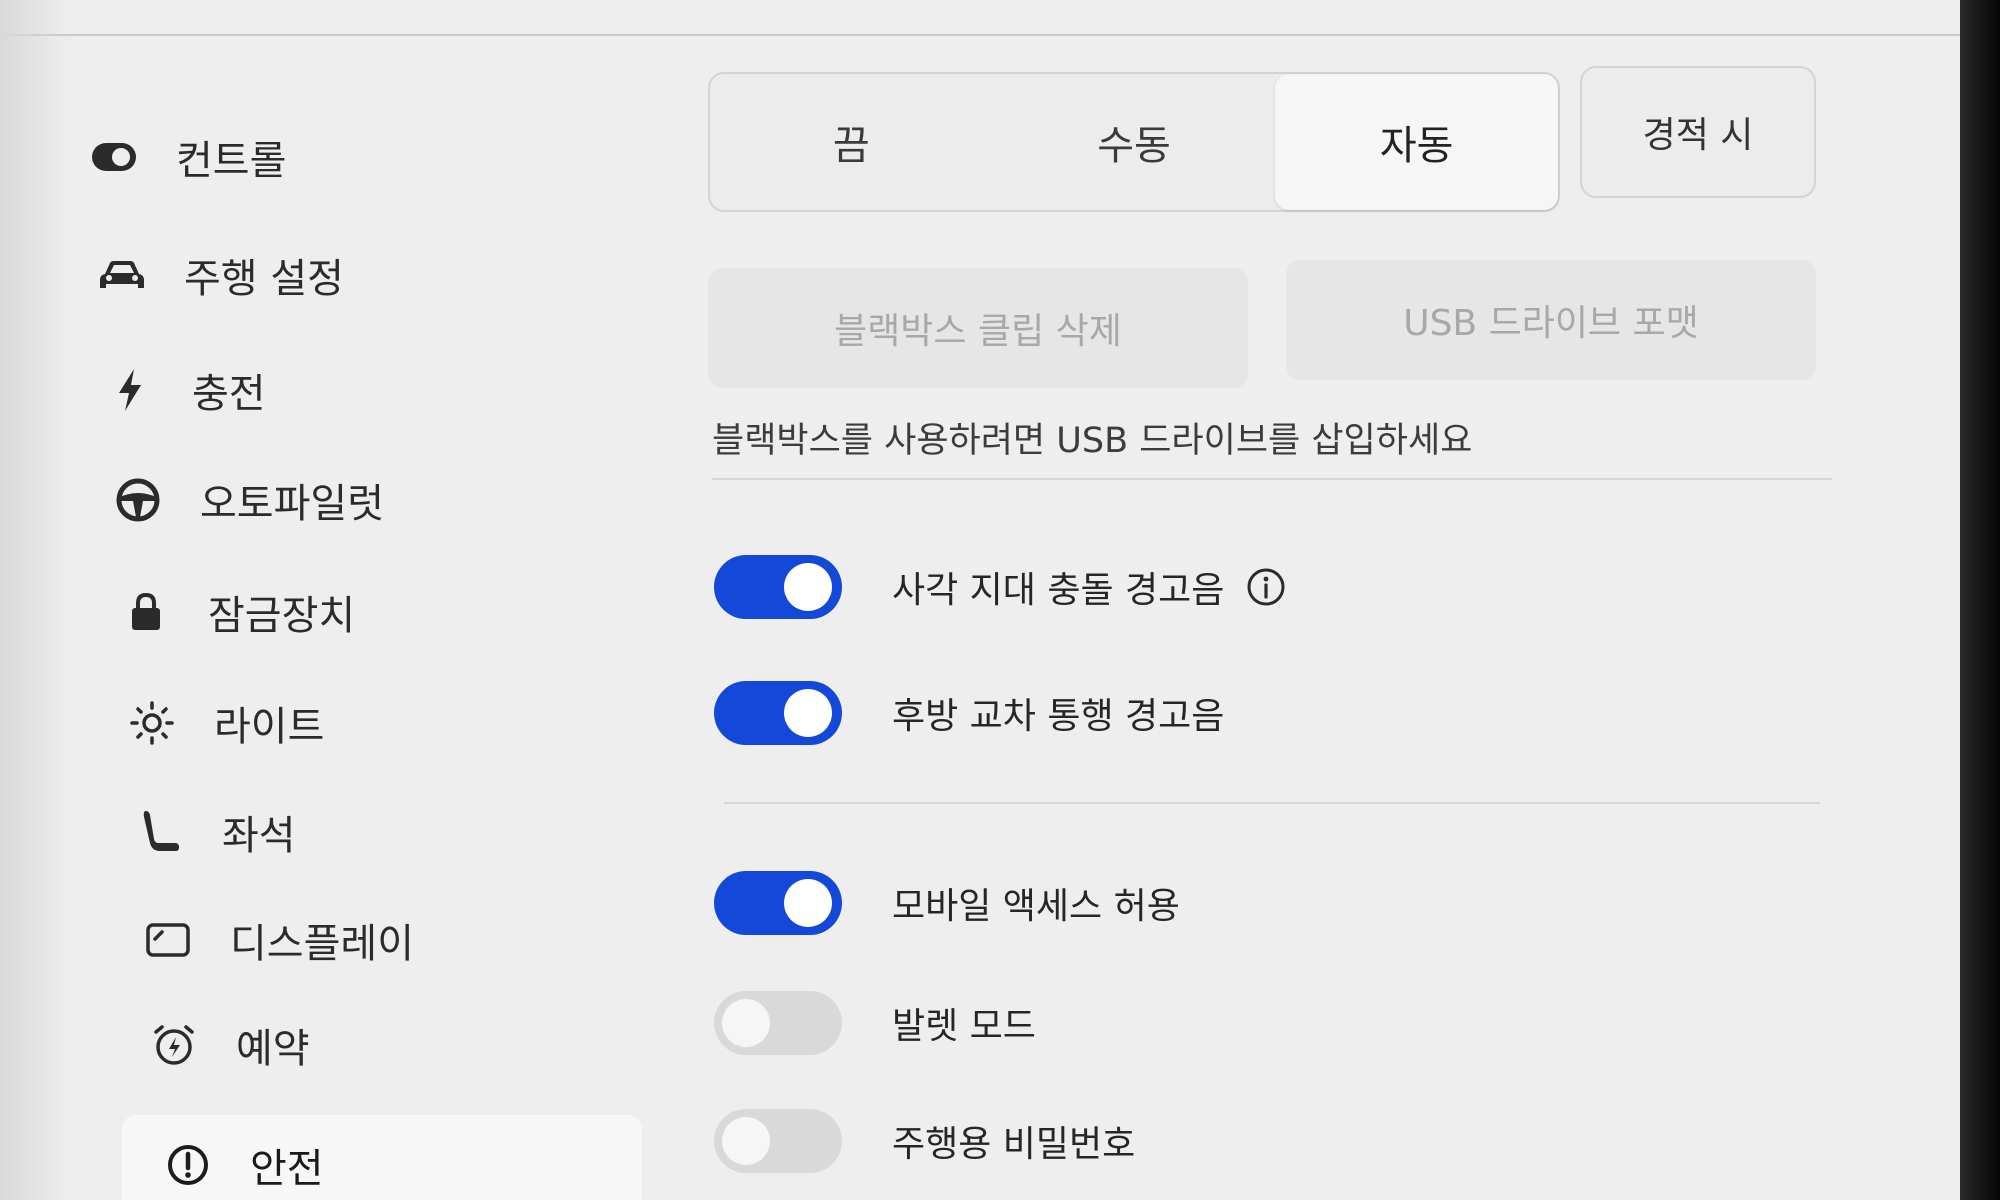 This screenshot has width=2000, height=1200. I want to click on sidebar-item-label: 좌석, so click(259, 836).